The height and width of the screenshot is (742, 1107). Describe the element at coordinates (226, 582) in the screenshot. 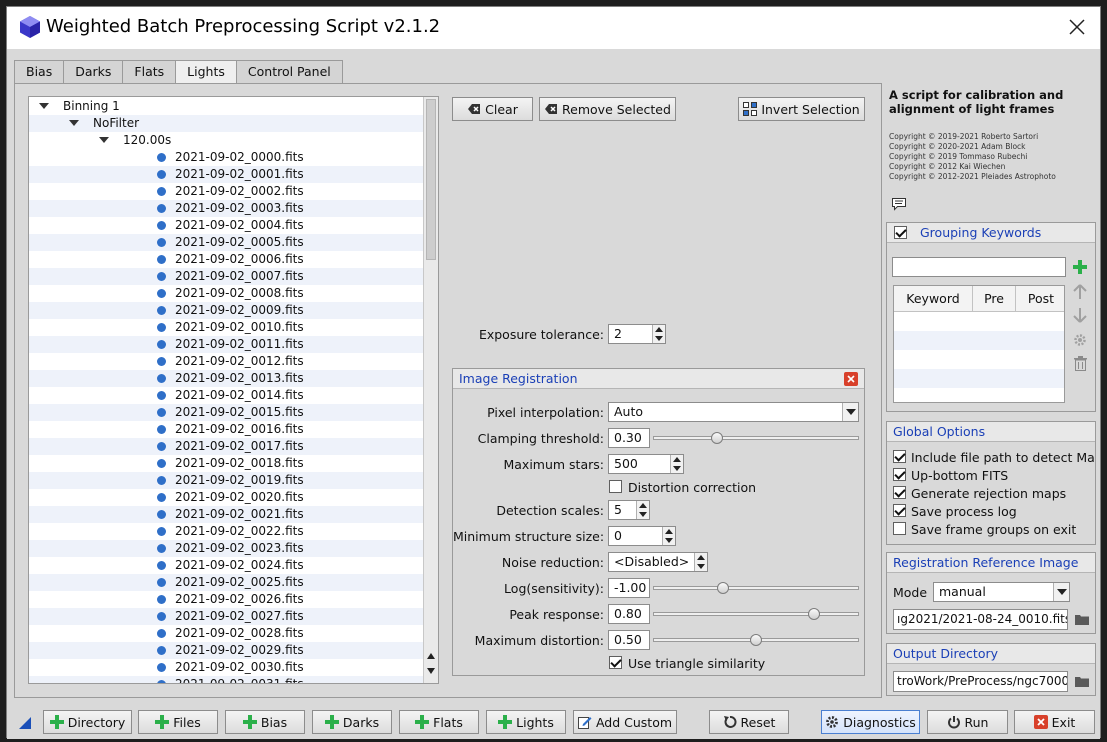

I see `tree-file-item: 2021-09-02_0025.fits` at that location.